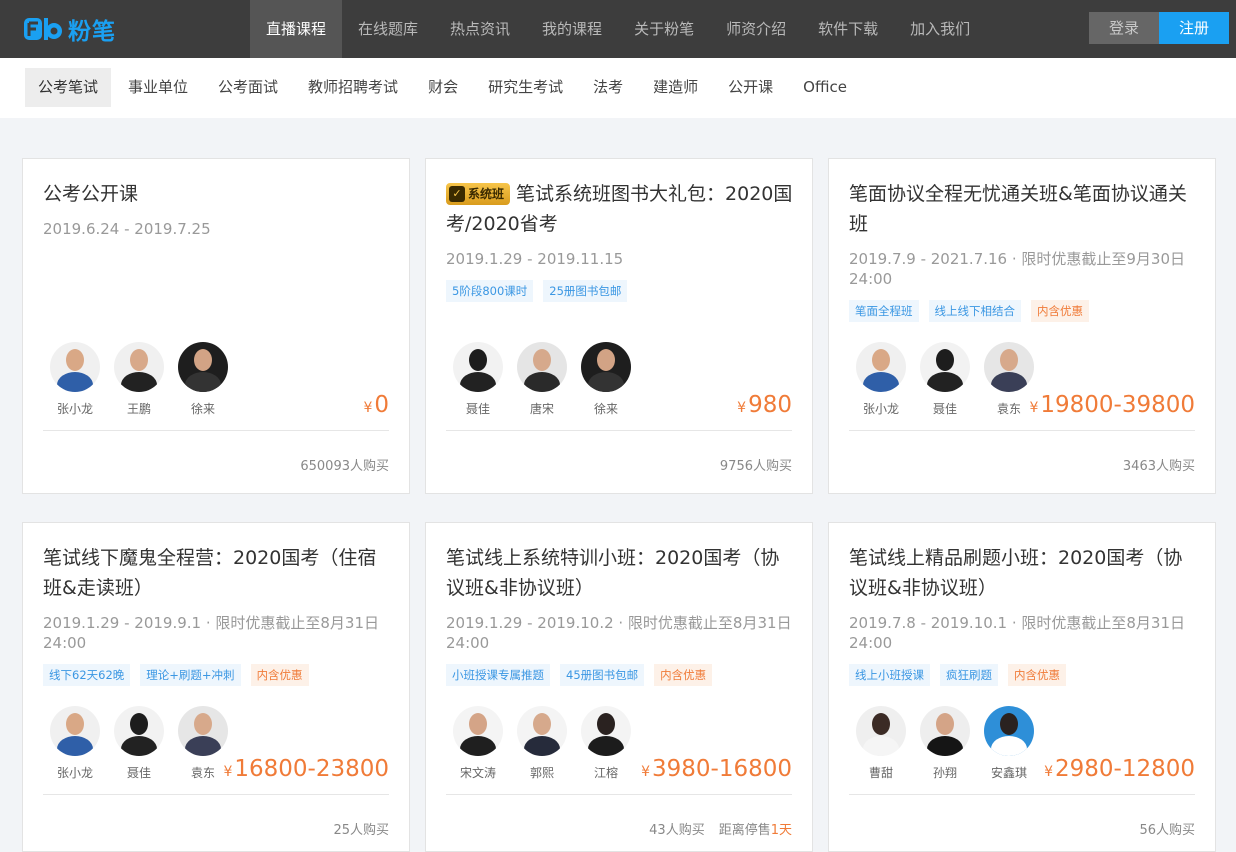  What do you see at coordinates (585, 291) in the screenshot?
I see `course-tag: 25册图书包邮` at bounding box center [585, 291].